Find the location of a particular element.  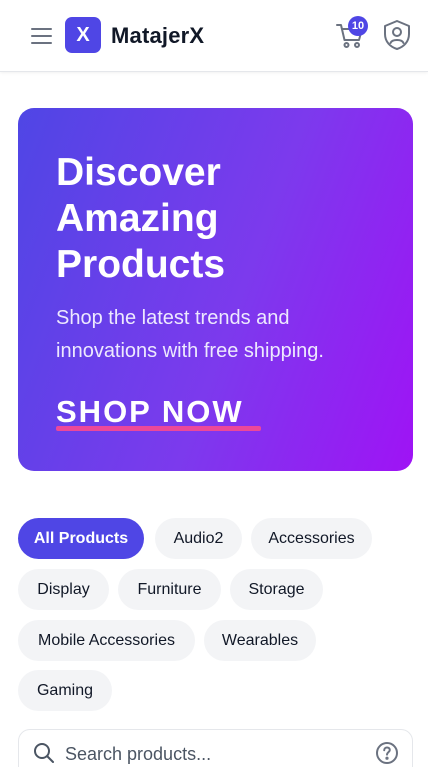

category-chip-storage: Storage is located at coordinates (276, 589).